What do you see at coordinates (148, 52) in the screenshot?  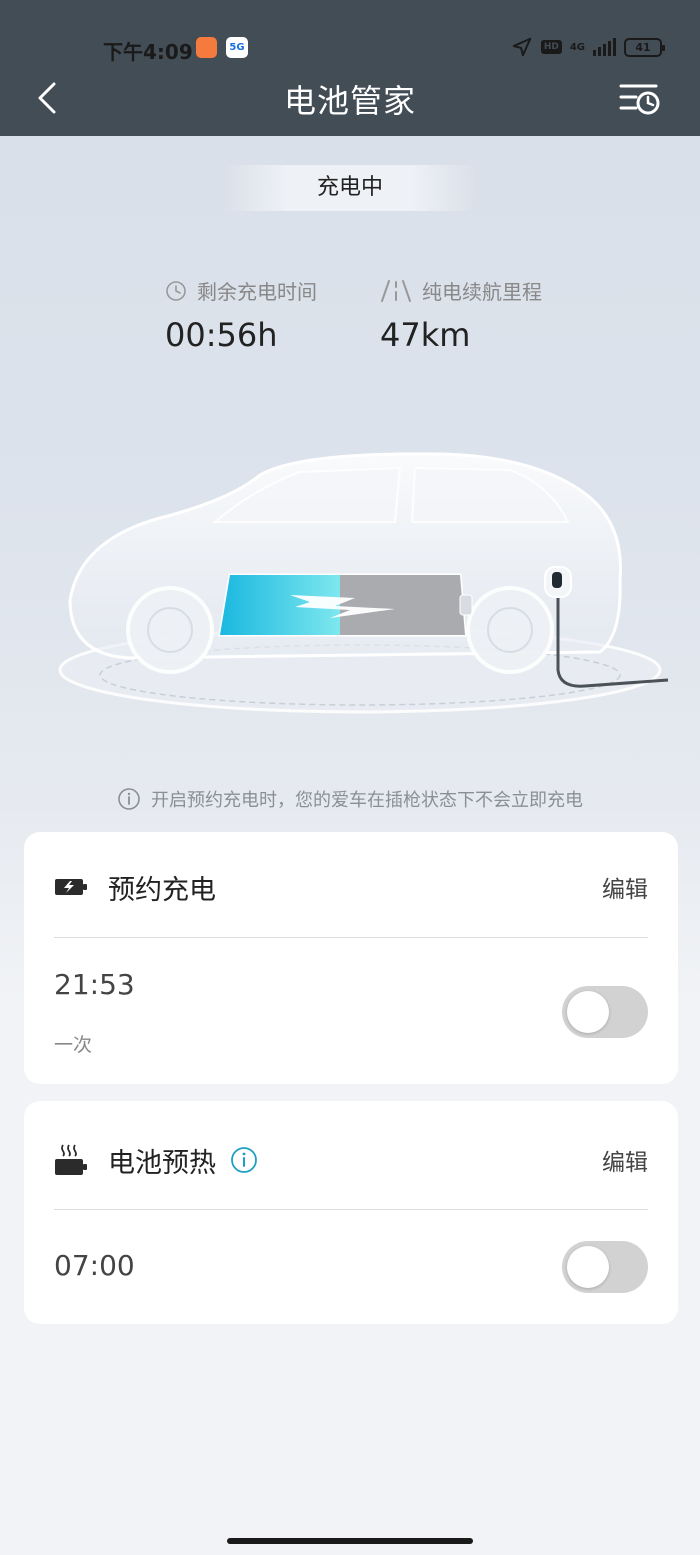 I see `status-time: 下午4:09` at bounding box center [148, 52].